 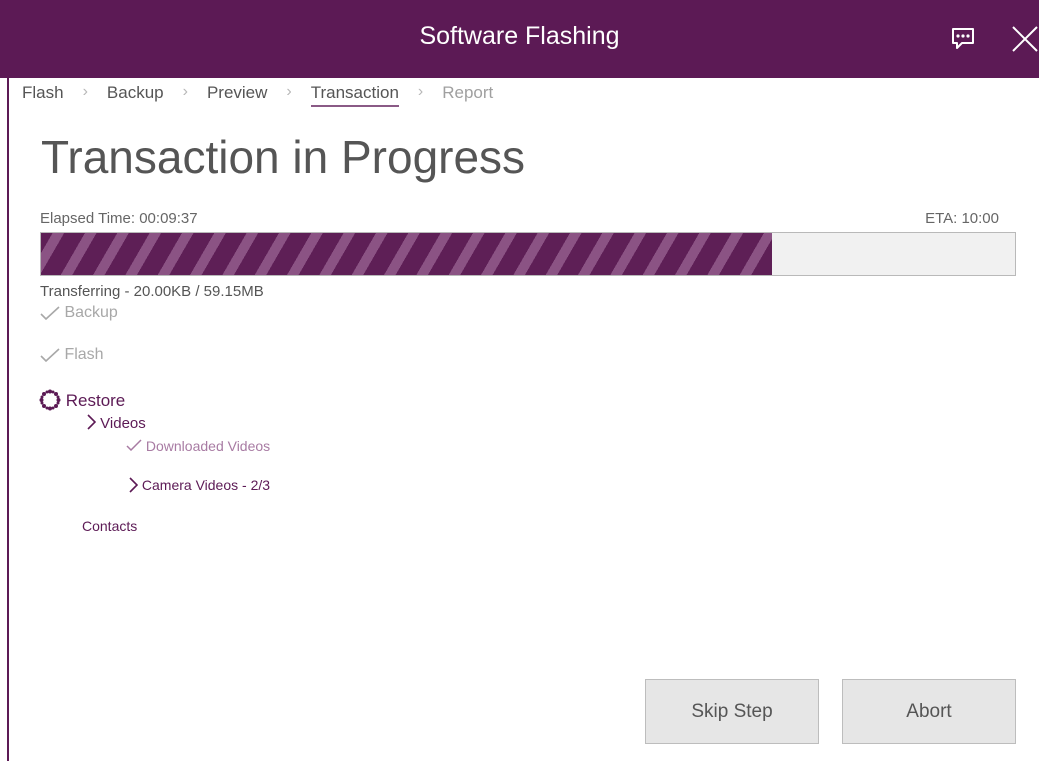 I want to click on window-frame-left, so click(x=8, y=419).